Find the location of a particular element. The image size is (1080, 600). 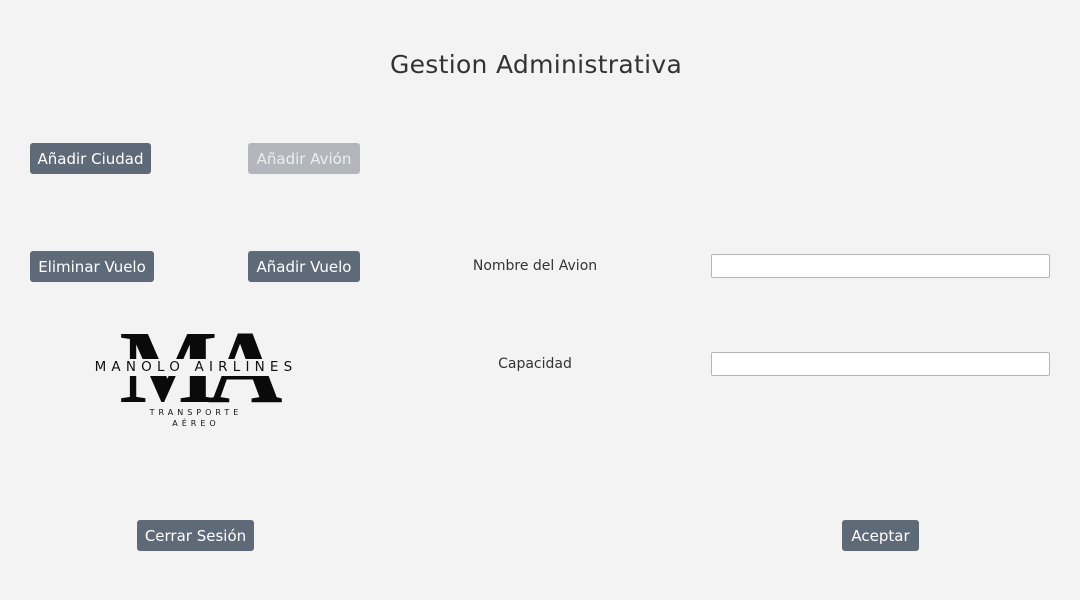

plane-name-input is located at coordinates (880, 266).